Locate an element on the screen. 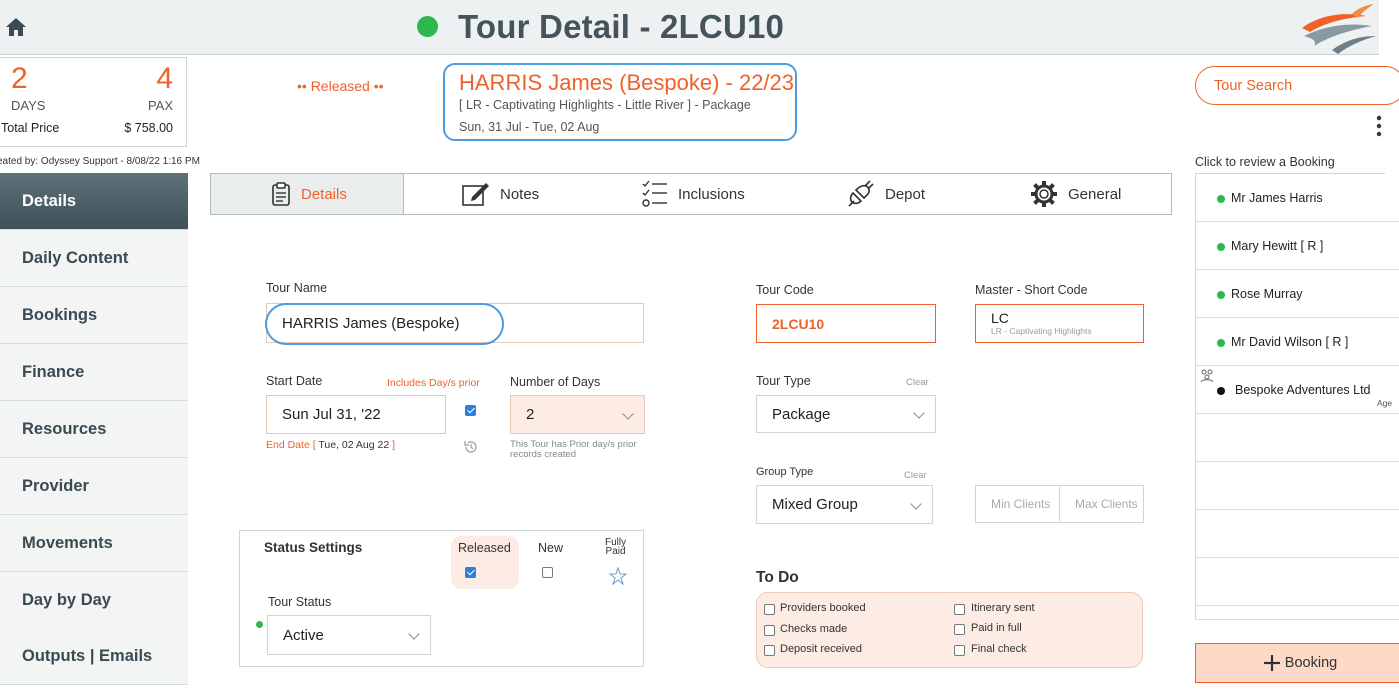 This screenshot has height=698, width=1399. num-days-value: 2 is located at coordinates (530, 414).